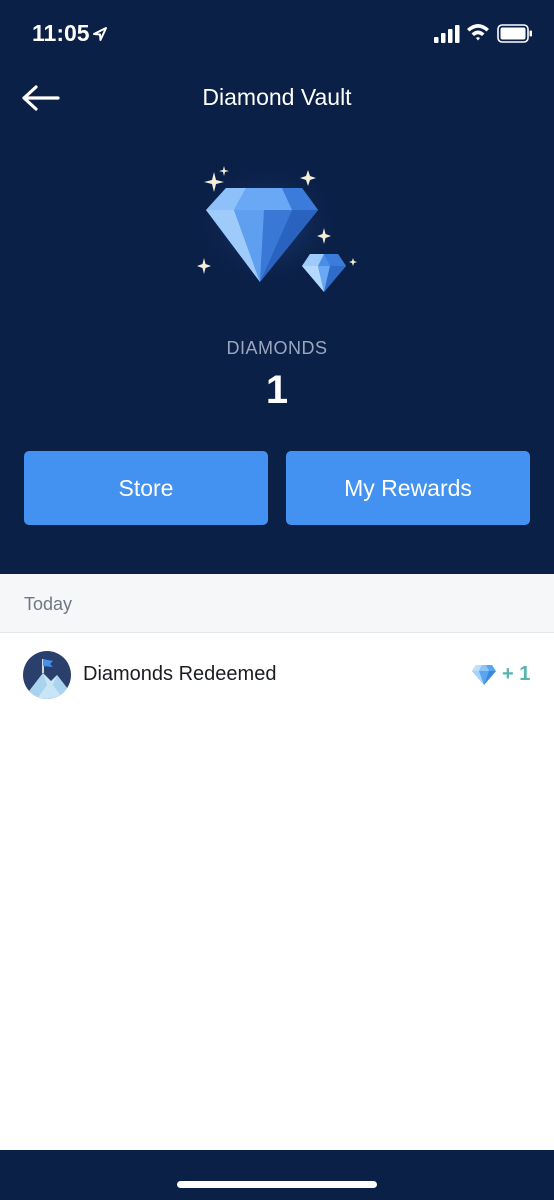 Image resolution: width=554 pixels, height=1200 pixels. Describe the element at coordinates (277, 1184) in the screenshot. I see `home-indicator` at that location.